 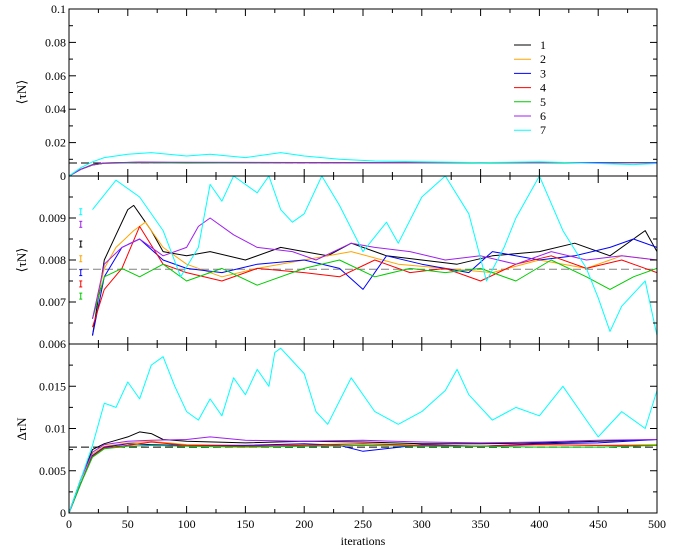 I want to click on top-ytick-label: 0, so click(x=63, y=176).